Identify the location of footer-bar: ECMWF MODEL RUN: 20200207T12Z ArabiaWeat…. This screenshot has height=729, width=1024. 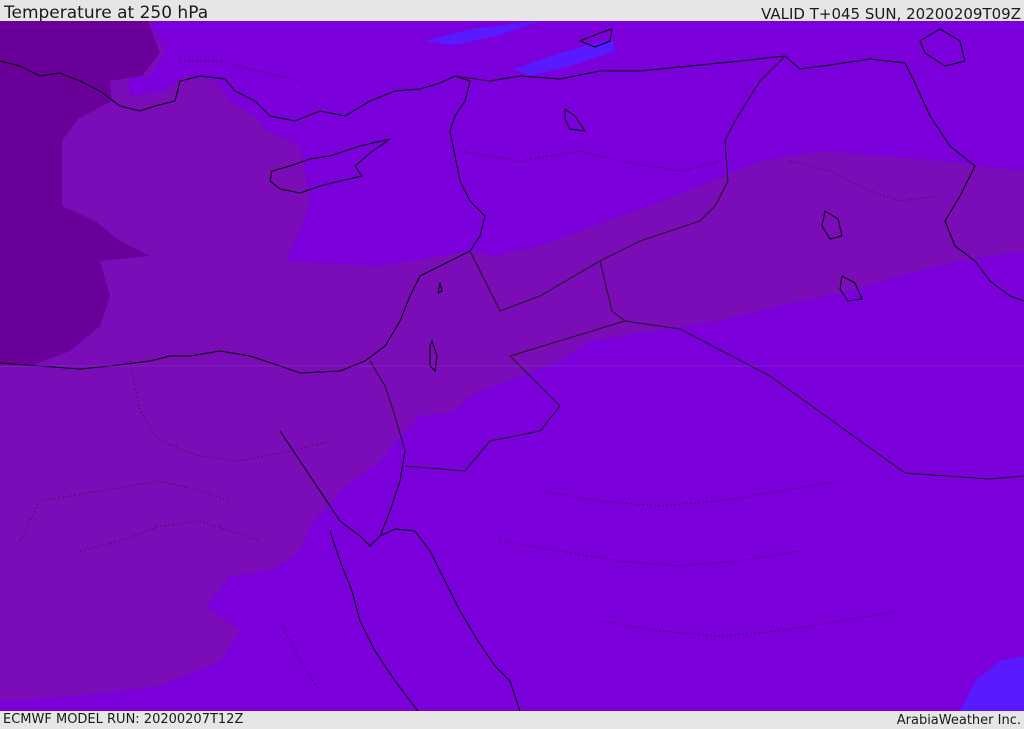
(512, 720).